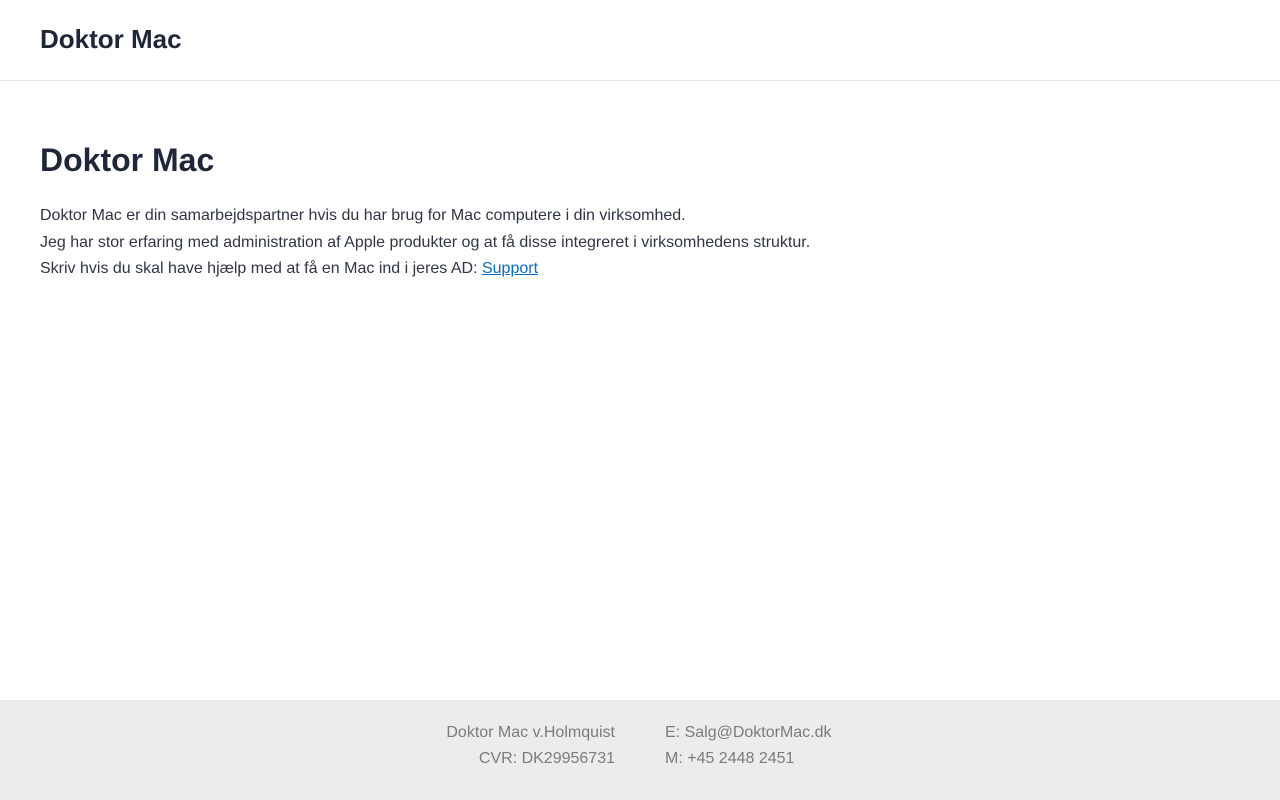 This screenshot has height=800, width=1280. I want to click on site-title-link: Doktor Mac, so click(111, 39).